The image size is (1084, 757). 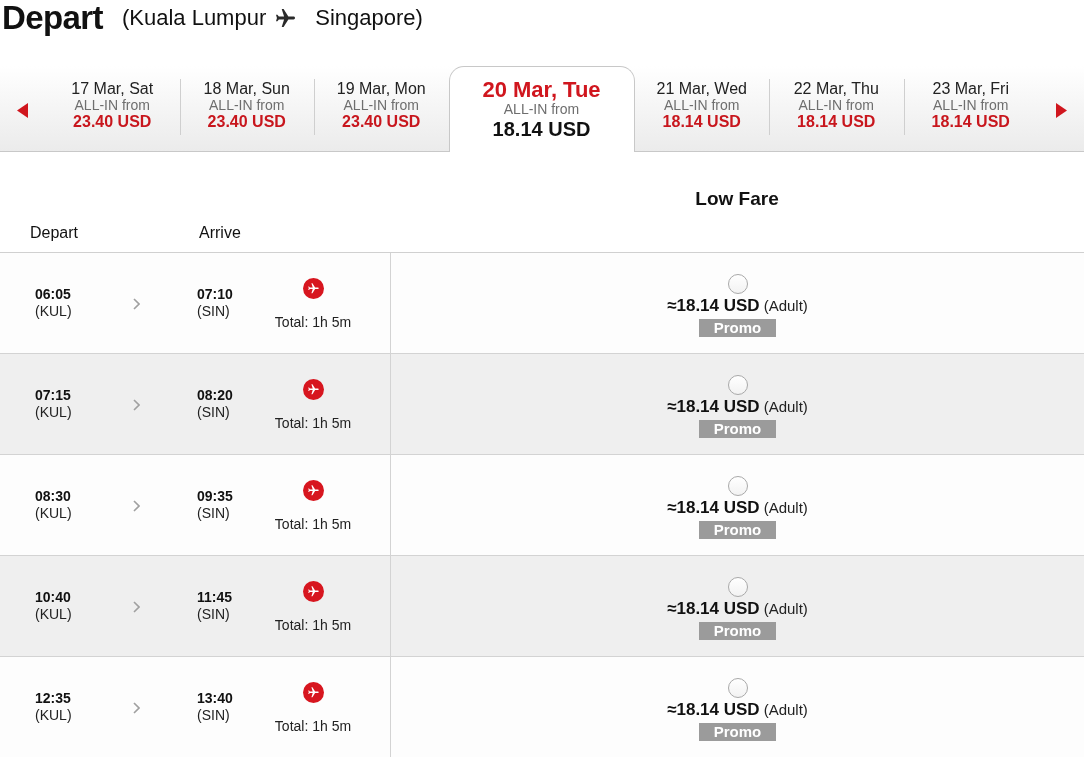 What do you see at coordinates (369, 18) in the screenshot?
I see `route-destination: Singapore)` at bounding box center [369, 18].